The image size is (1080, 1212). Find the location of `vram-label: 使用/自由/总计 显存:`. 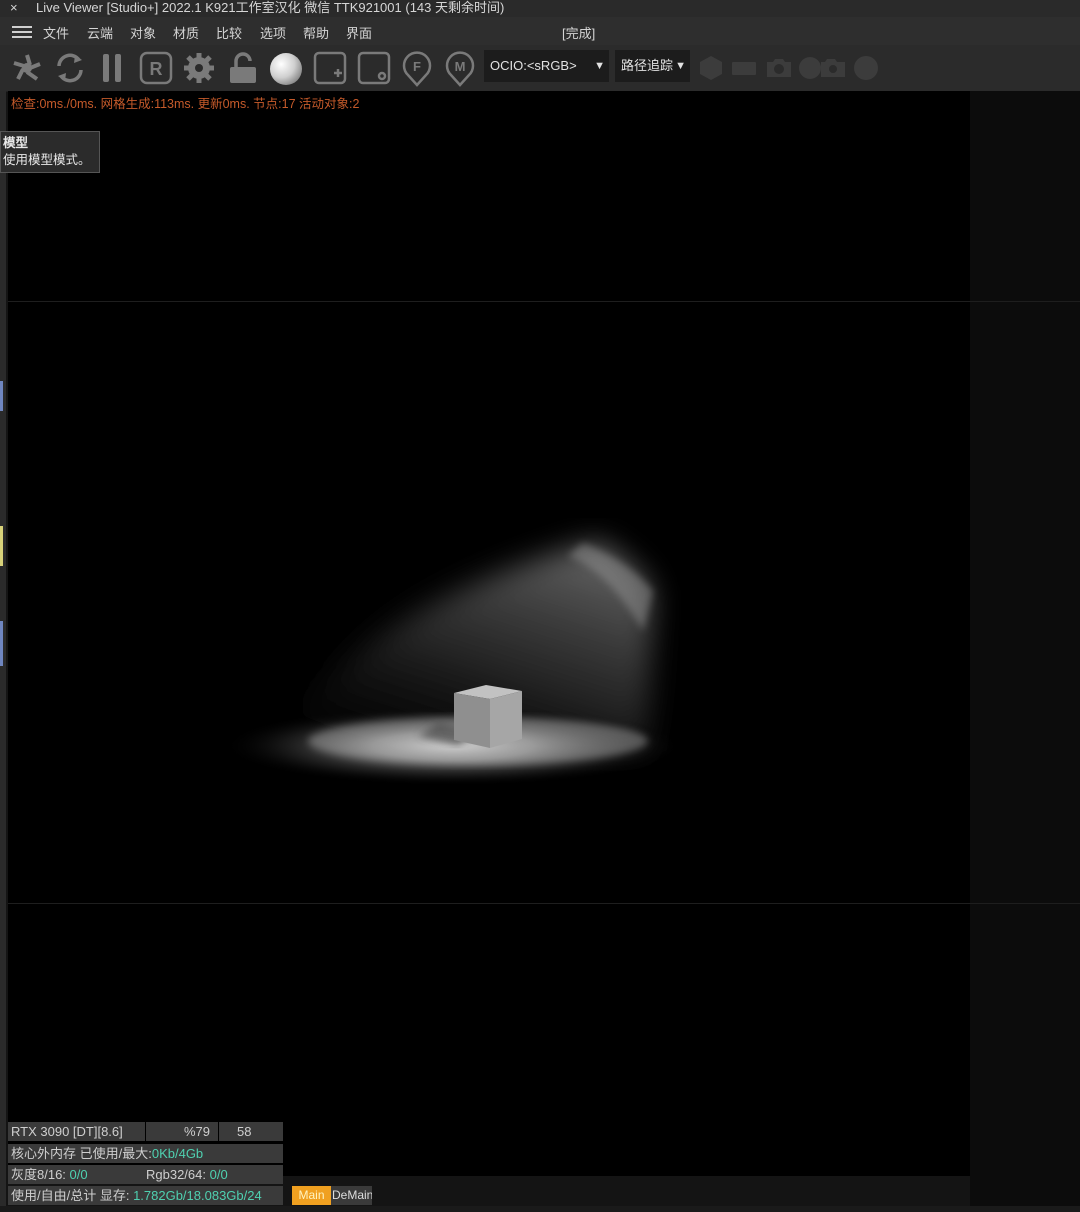

vram-label: 使用/自由/总计 显存: is located at coordinates (72, 1195).